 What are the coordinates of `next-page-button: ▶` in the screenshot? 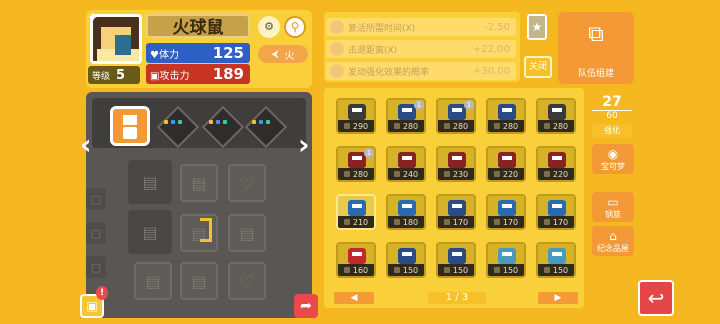 It's located at (558, 298).